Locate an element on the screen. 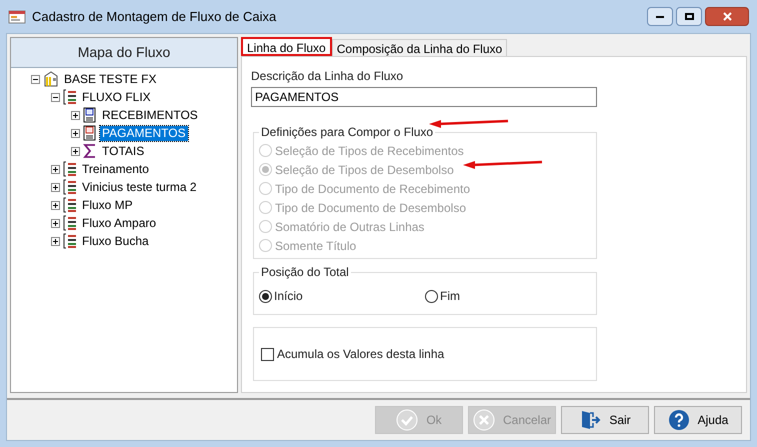 Image resolution: width=757 pixels, height=447 pixels. maximize-button is located at coordinates (689, 16).